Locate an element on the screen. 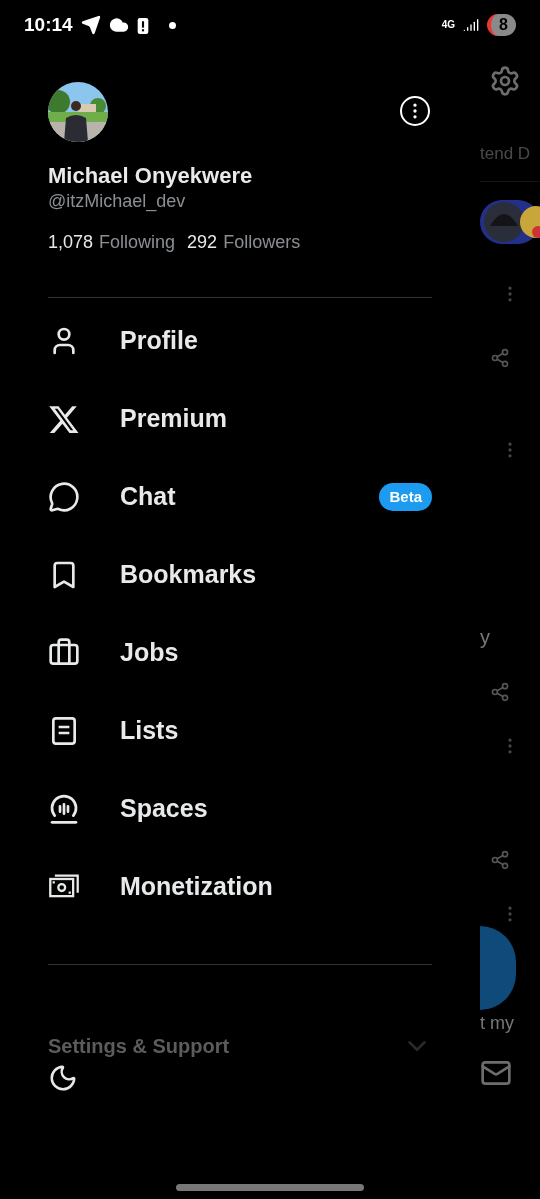 The width and height of the screenshot is (540, 1199). followers-label: Followers is located at coordinates (262, 242).